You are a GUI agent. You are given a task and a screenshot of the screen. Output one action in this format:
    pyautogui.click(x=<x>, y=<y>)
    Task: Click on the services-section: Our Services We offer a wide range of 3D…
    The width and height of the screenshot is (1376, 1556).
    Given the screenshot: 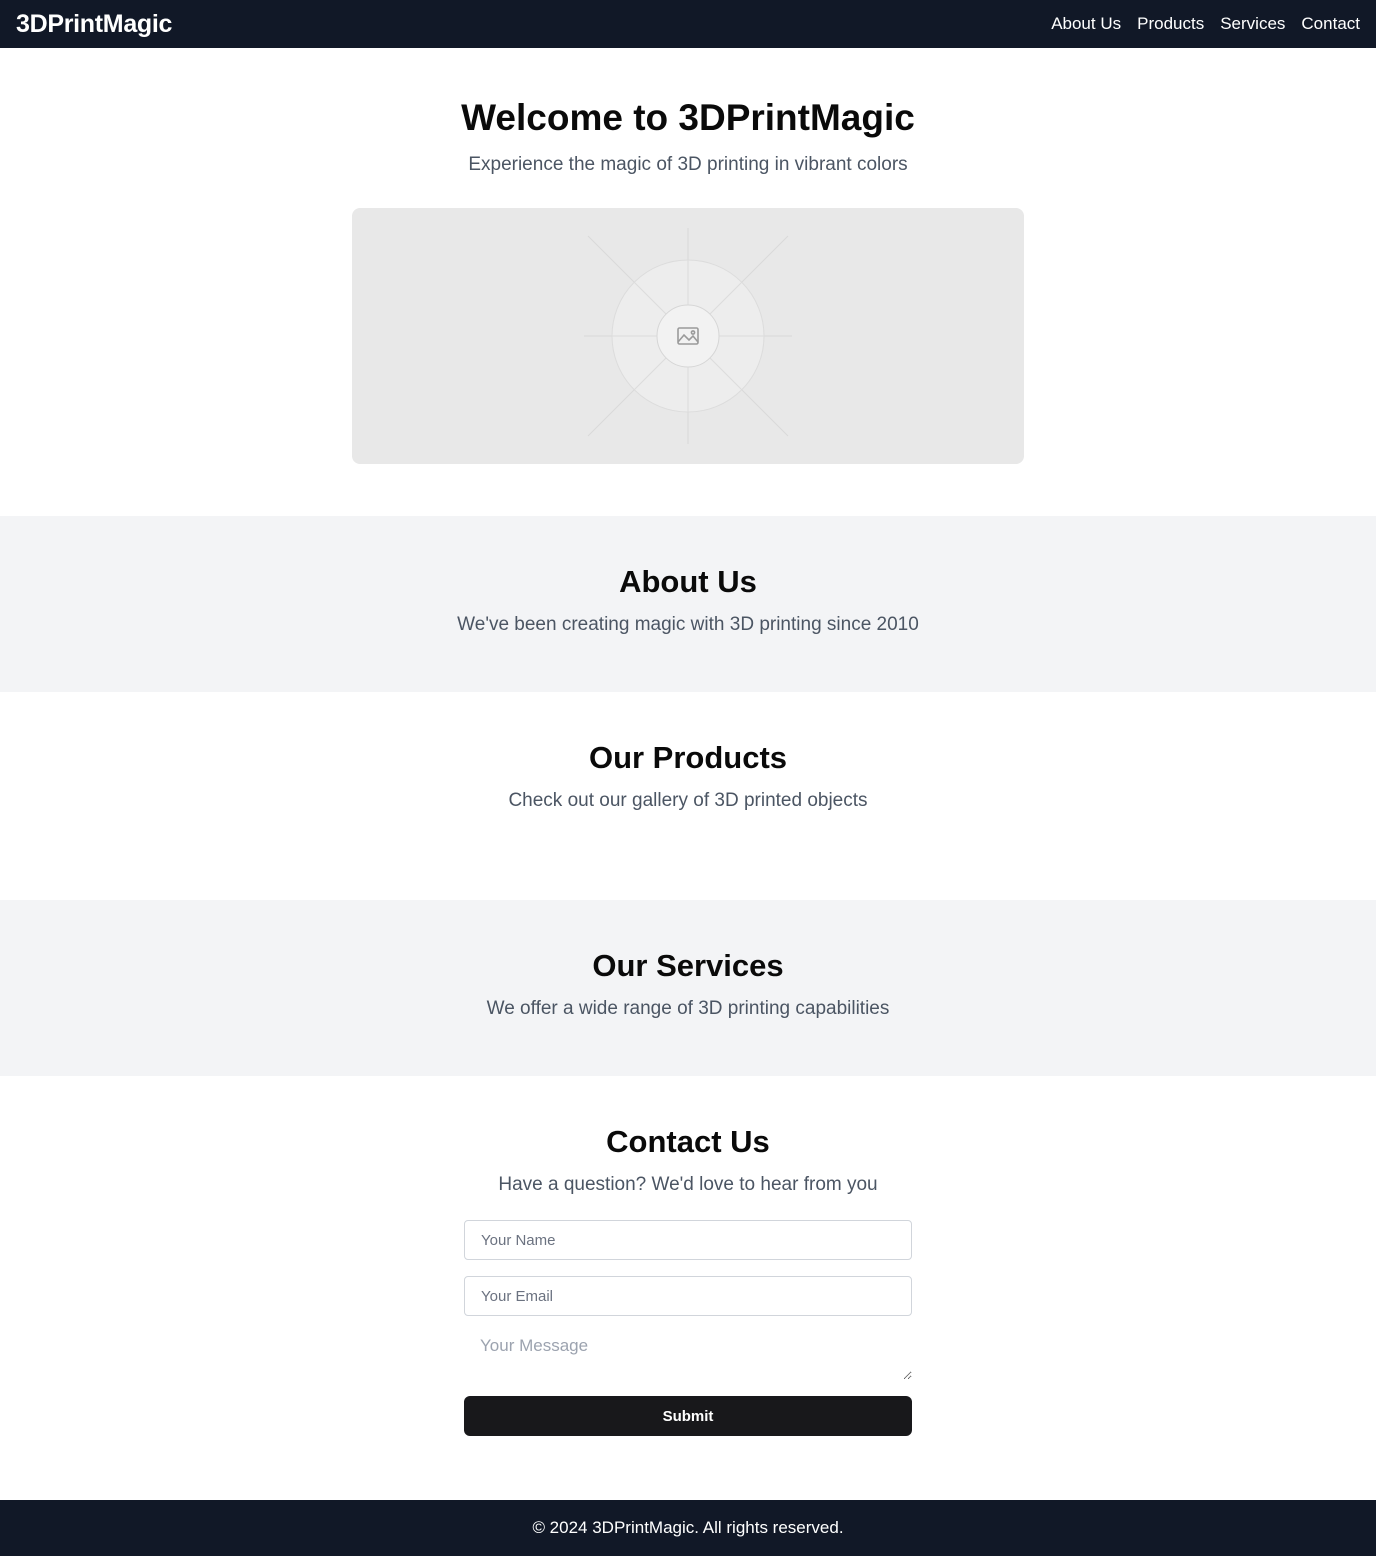 What is the action you would take?
    pyautogui.click(x=688, y=988)
    